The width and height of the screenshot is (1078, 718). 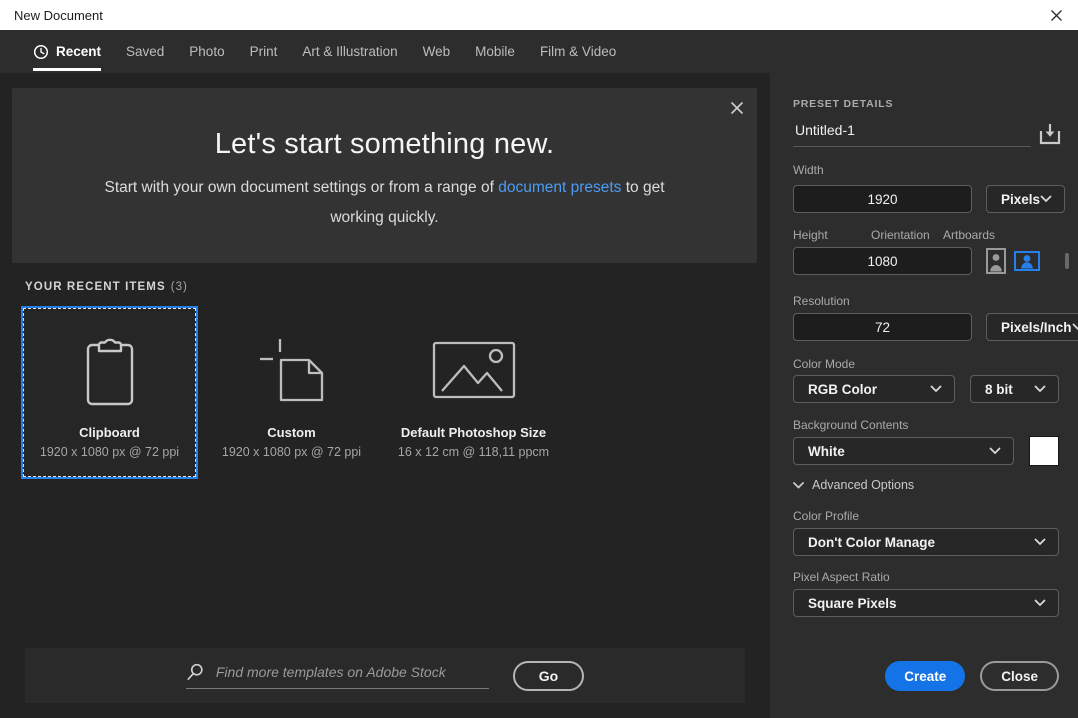 What do you see at coordinates (473, 432) in the screenshot?
I see `recent-item-name: Default Photoshop Size` at bounding box center [473, 432].